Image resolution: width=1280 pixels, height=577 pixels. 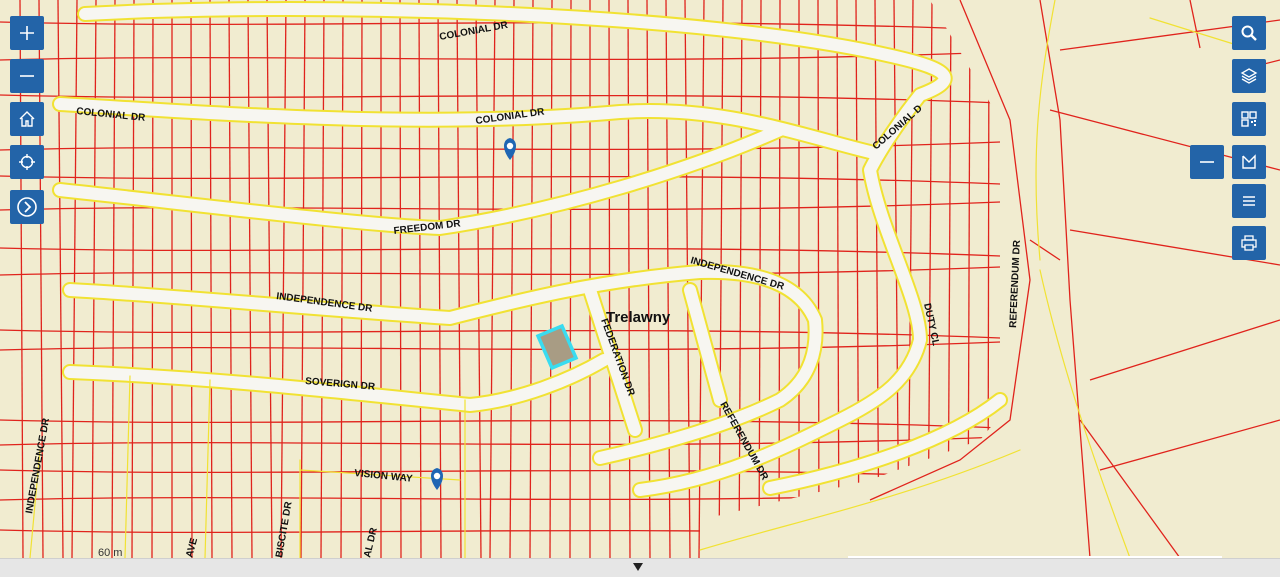 I want to click on home-button, so click(x=27, y=119).